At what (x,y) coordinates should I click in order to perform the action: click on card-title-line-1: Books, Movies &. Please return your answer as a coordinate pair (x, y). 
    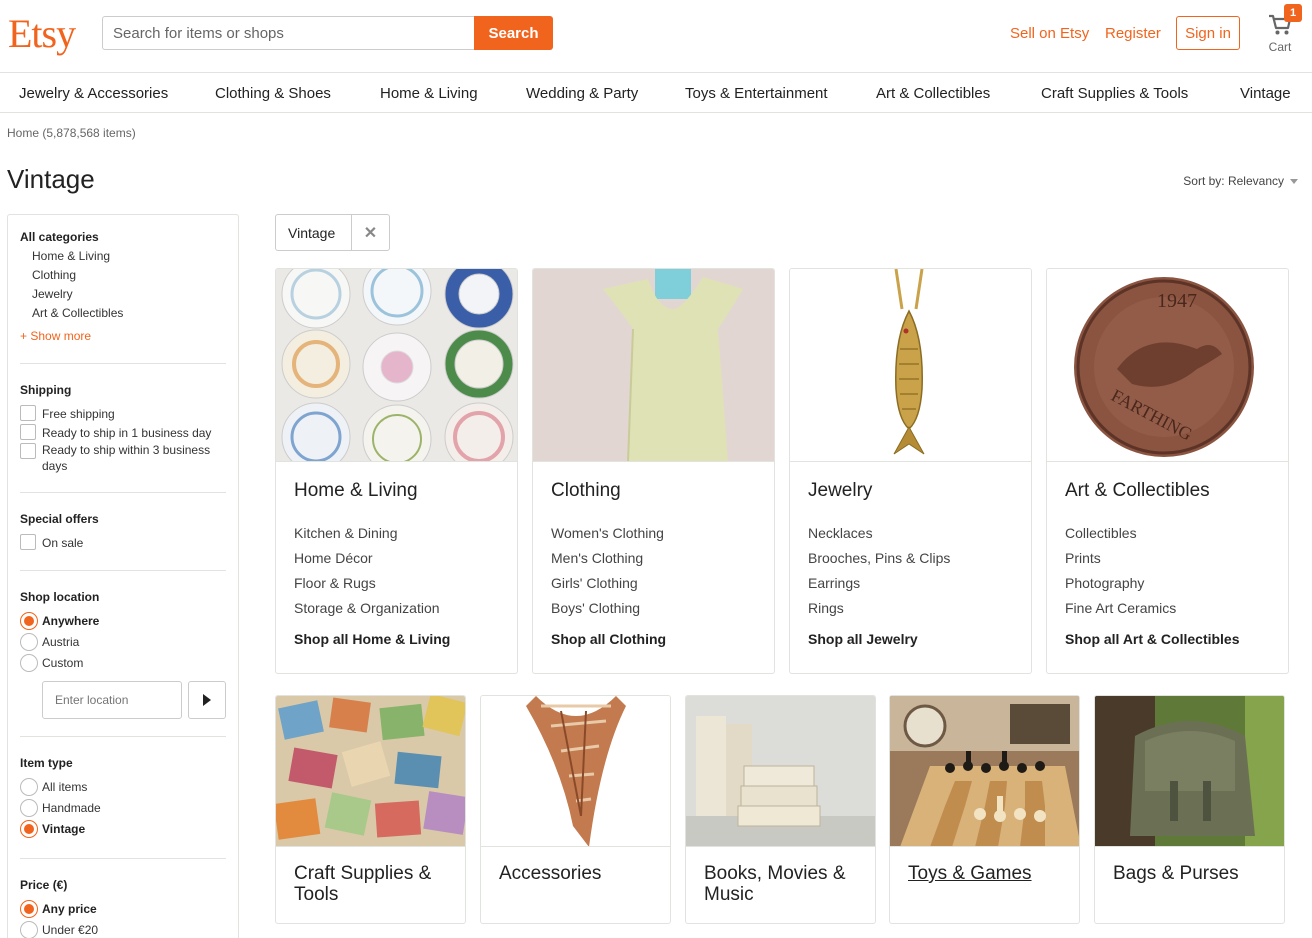
    Looking at the image, I should click on (775, 873).